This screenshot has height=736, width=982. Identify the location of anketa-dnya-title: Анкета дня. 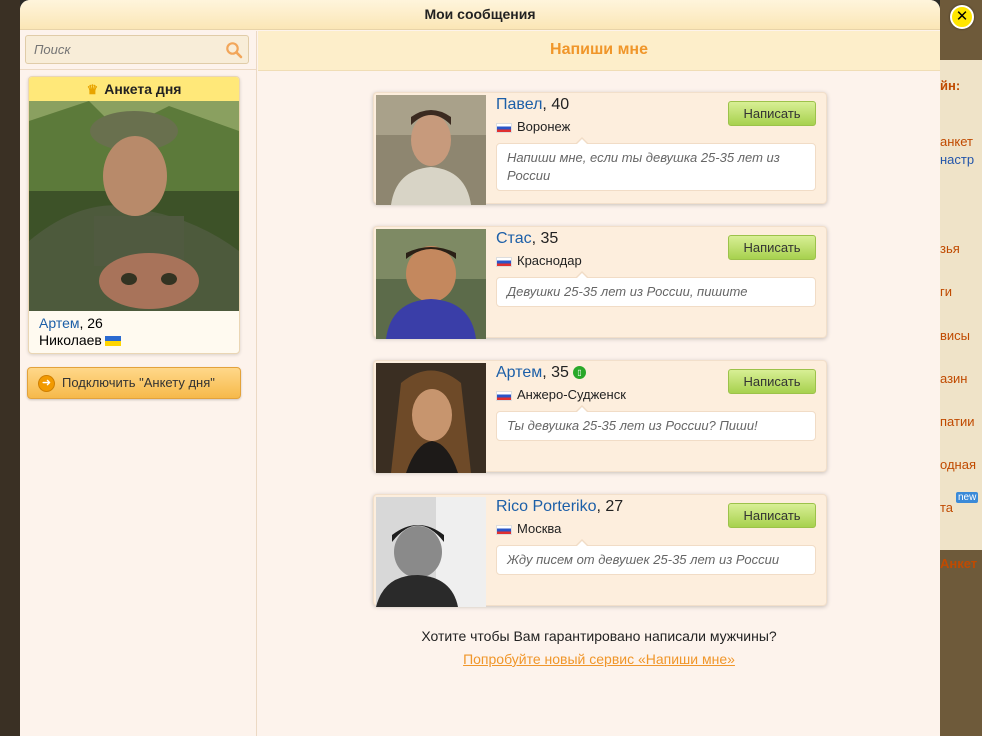
(143, 89).